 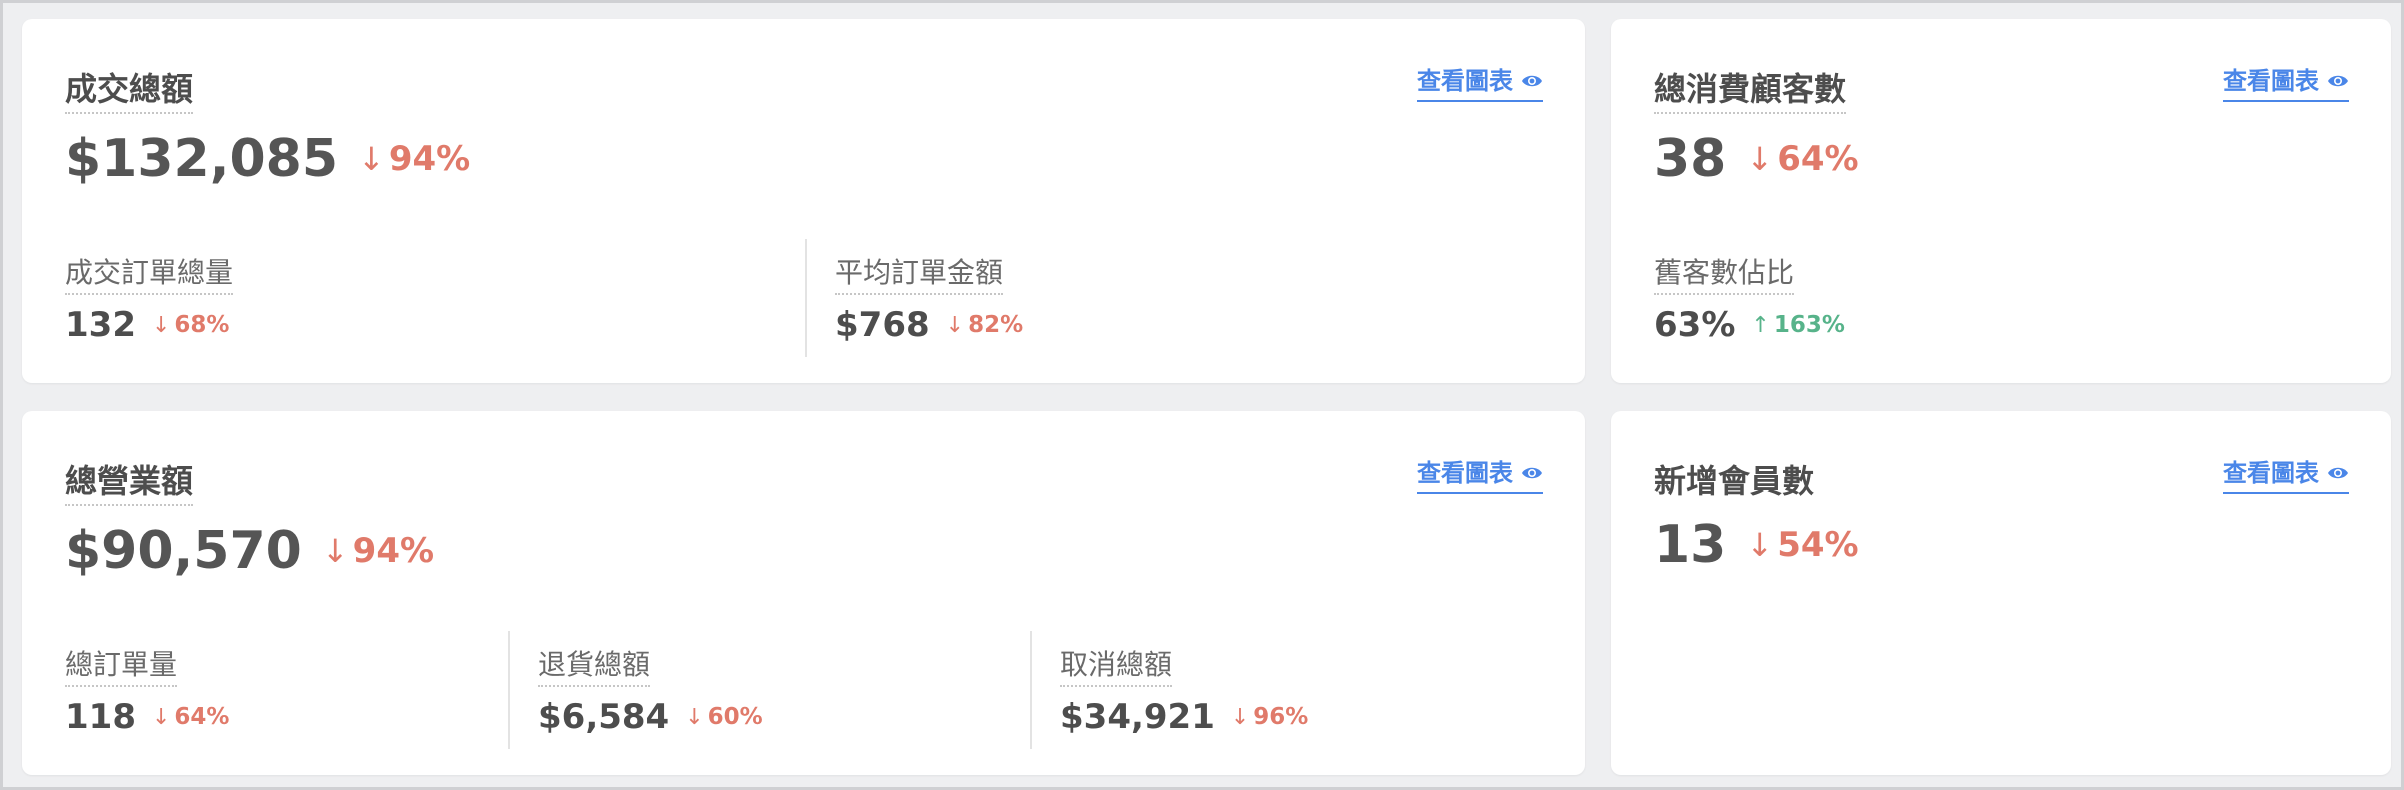 I want to click on sub-metric-value: $6,584, so click(x=604, y=717).